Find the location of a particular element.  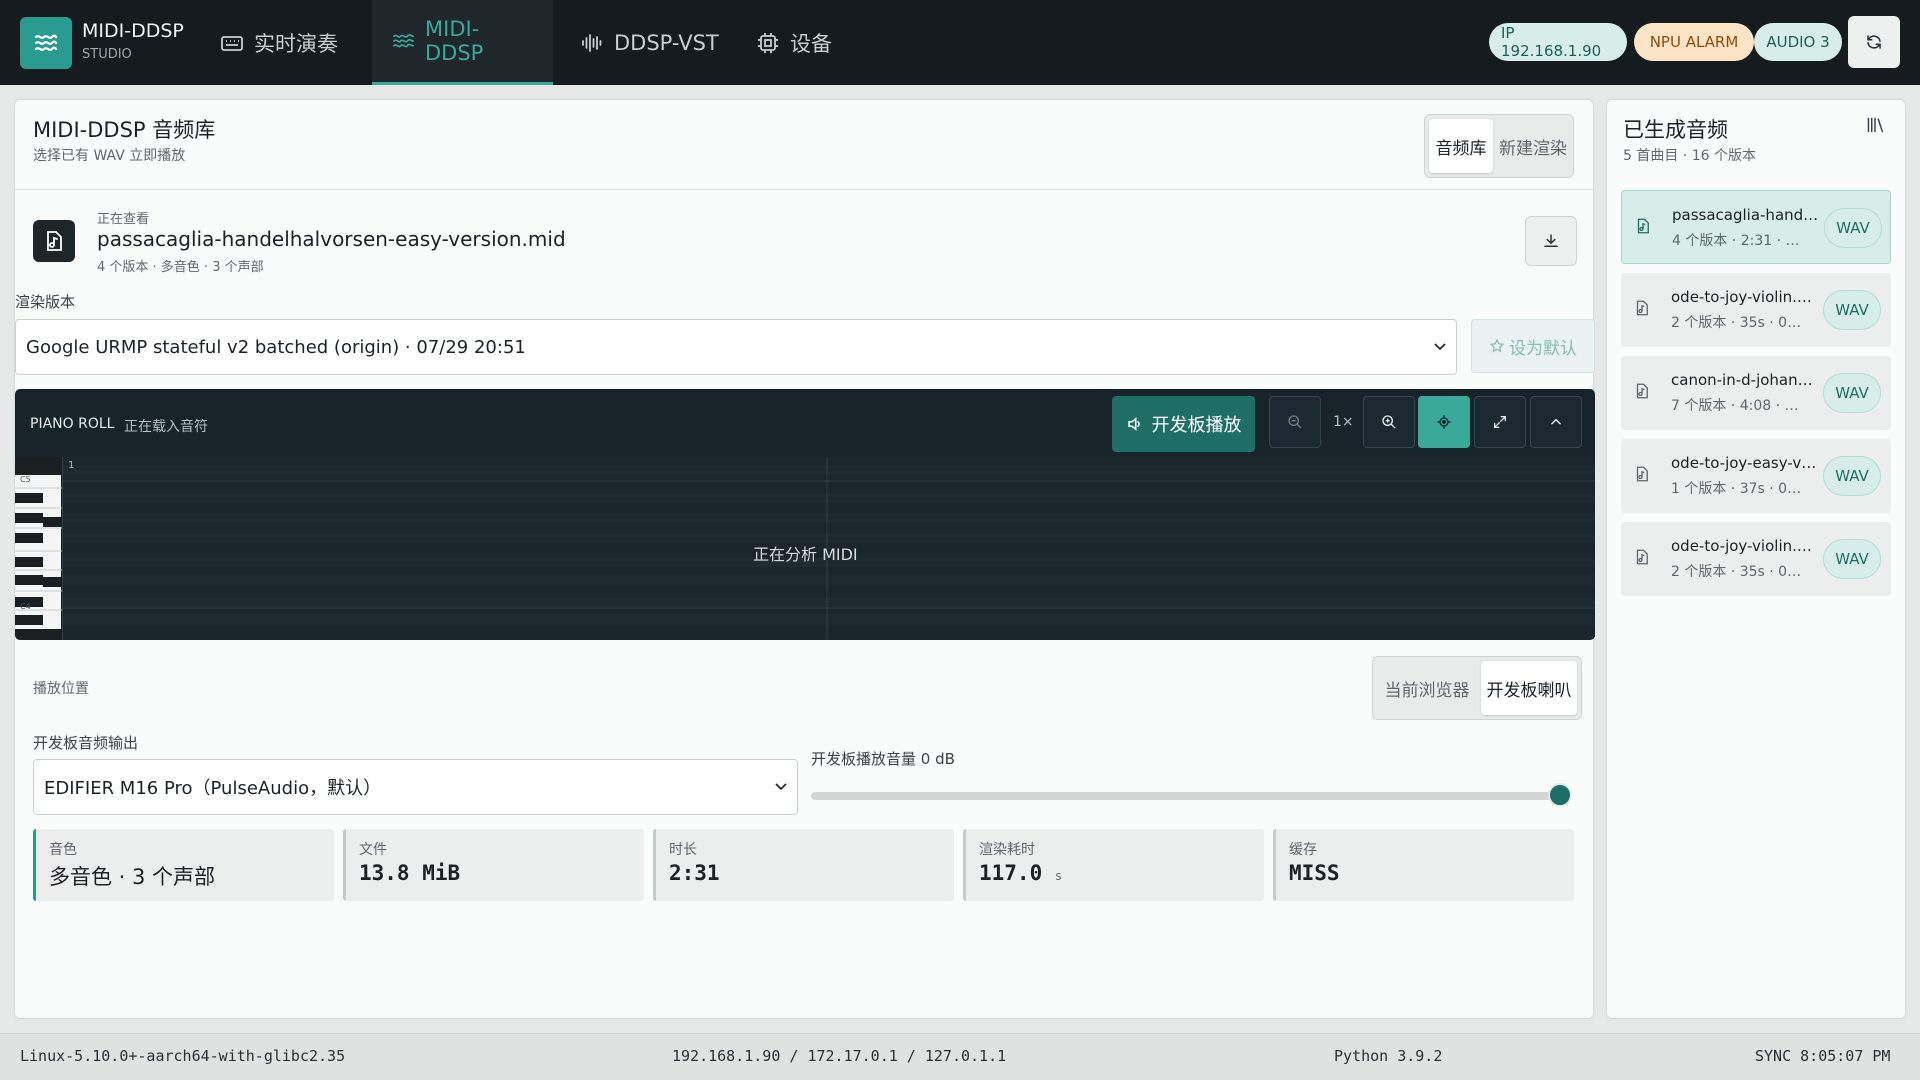

speaker-icon is located at coordinates (1133, 424).